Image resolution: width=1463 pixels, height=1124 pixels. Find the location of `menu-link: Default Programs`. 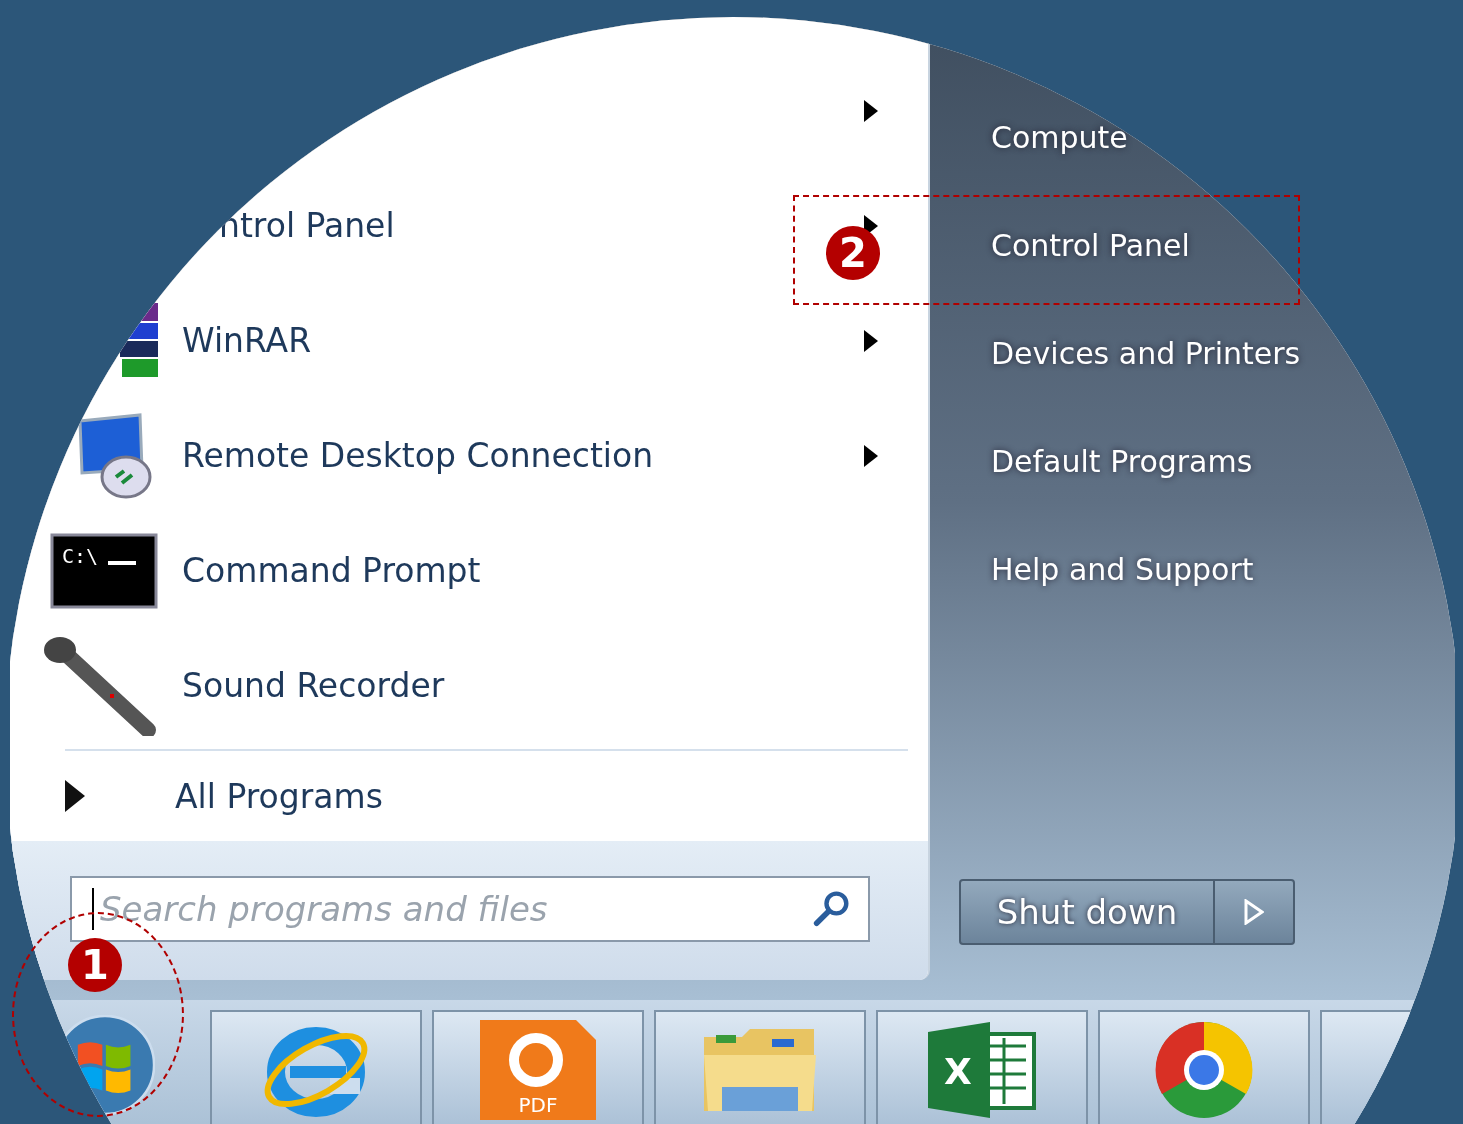

menu-link: Default Programs is located at coordinates (1122, 461).